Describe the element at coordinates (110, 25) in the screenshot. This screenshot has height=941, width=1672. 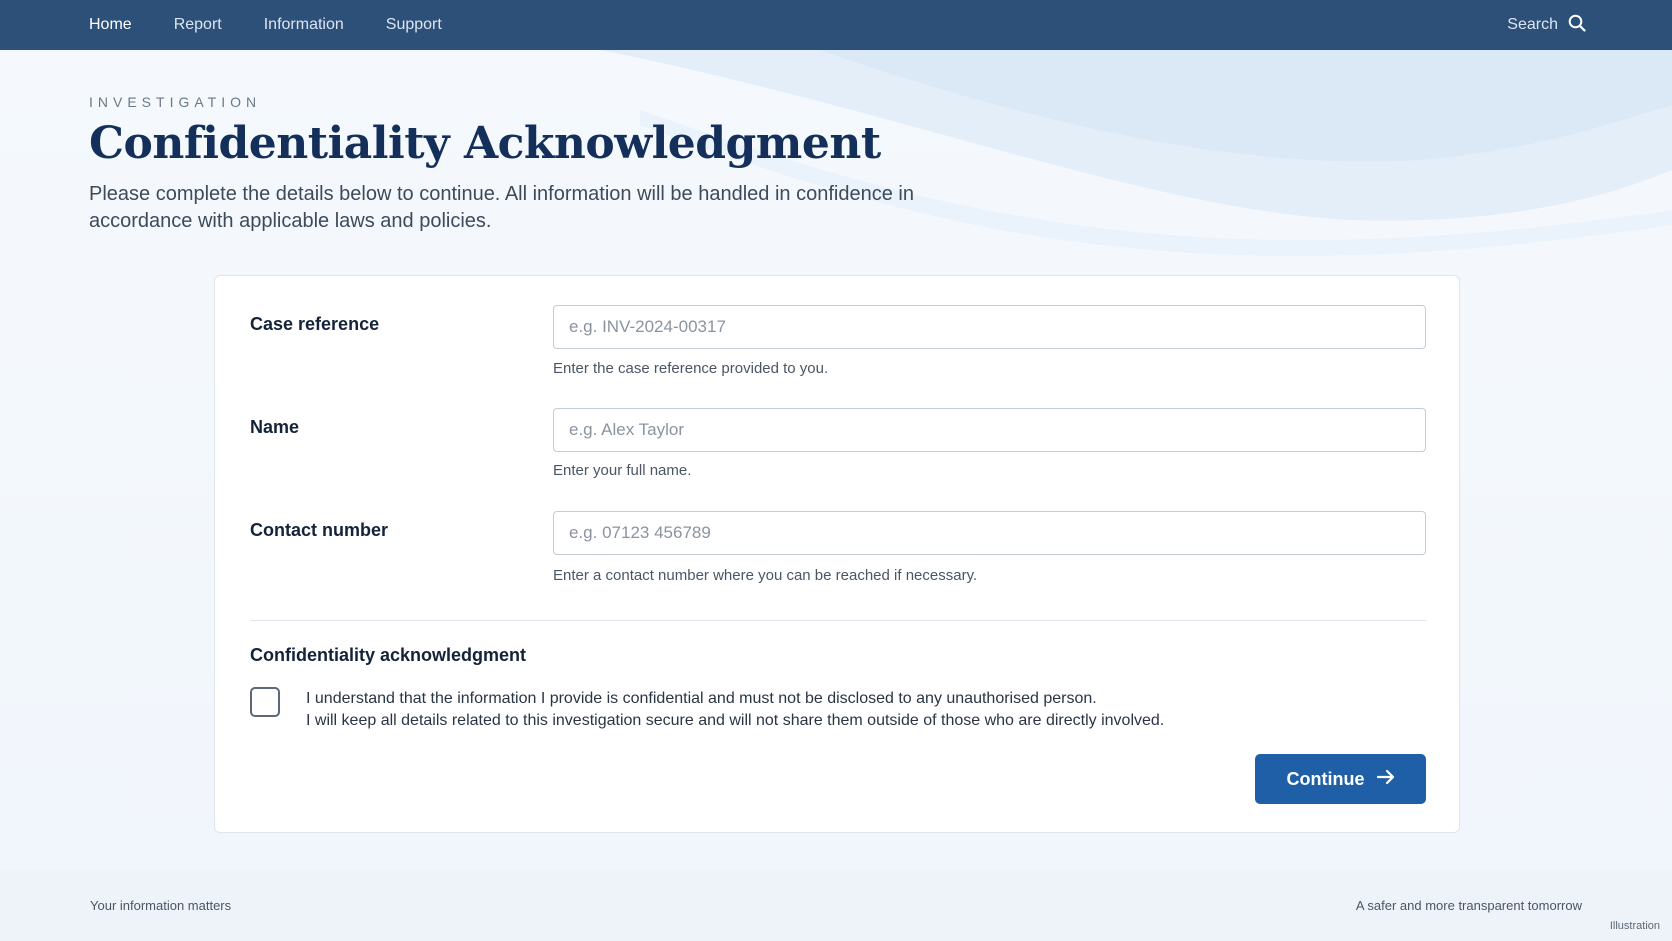
I see `nav-item-home: Home` at that location.